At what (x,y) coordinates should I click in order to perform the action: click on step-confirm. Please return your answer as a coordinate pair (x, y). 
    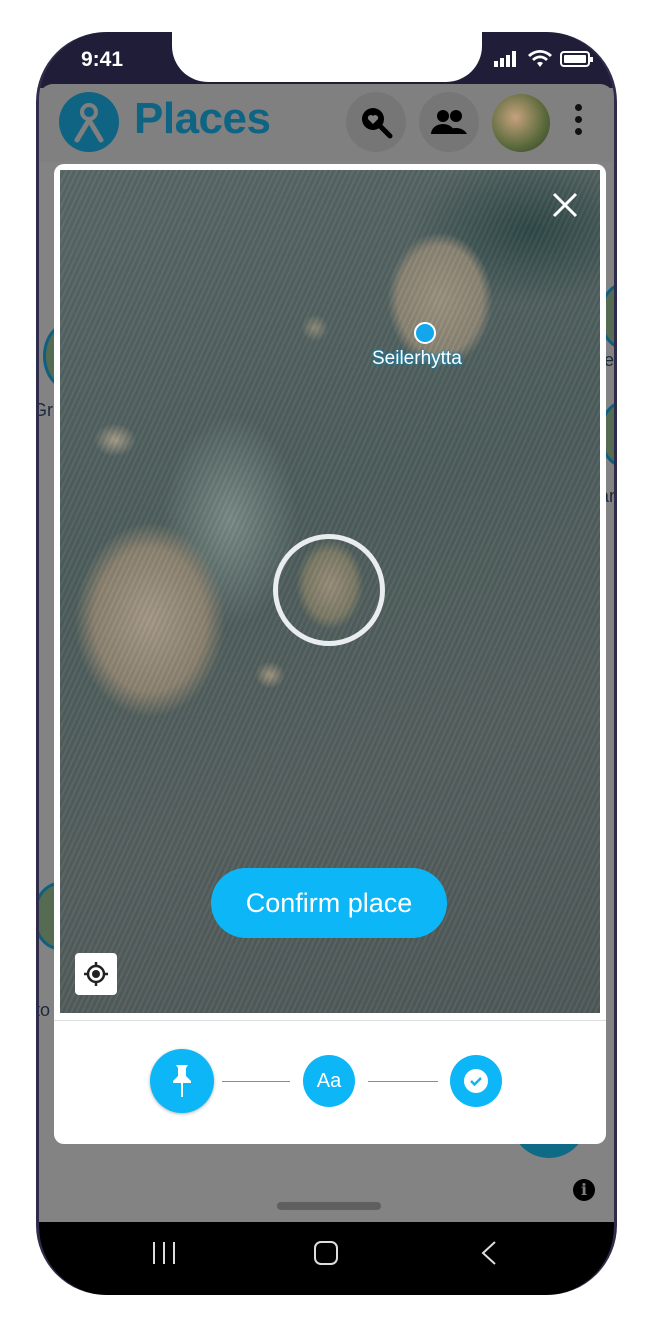
    Looking at the image, I should click on (476, 1081).